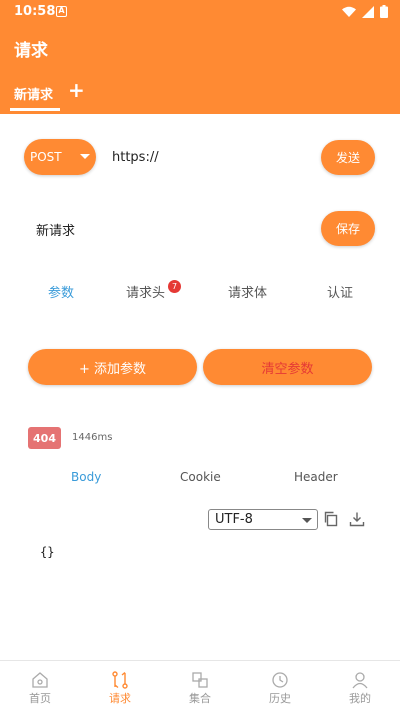 The height and width of the screenshot is (712, 400). Describe the element at coordinates (360, 680) in the screenshot. I see `profile-icon` at that location.